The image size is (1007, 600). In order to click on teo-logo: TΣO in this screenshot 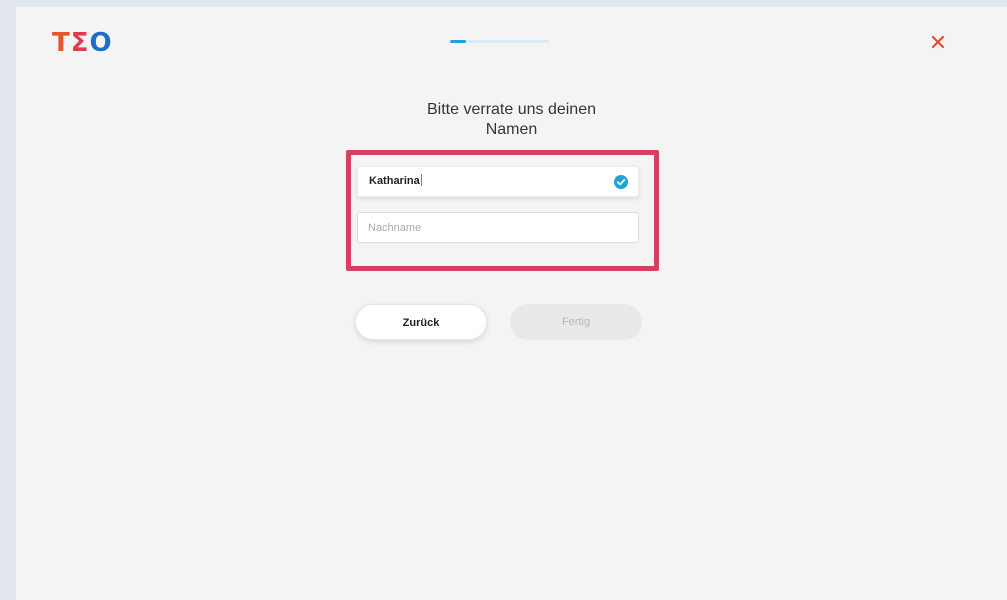, I will do `click(82, 43)`.